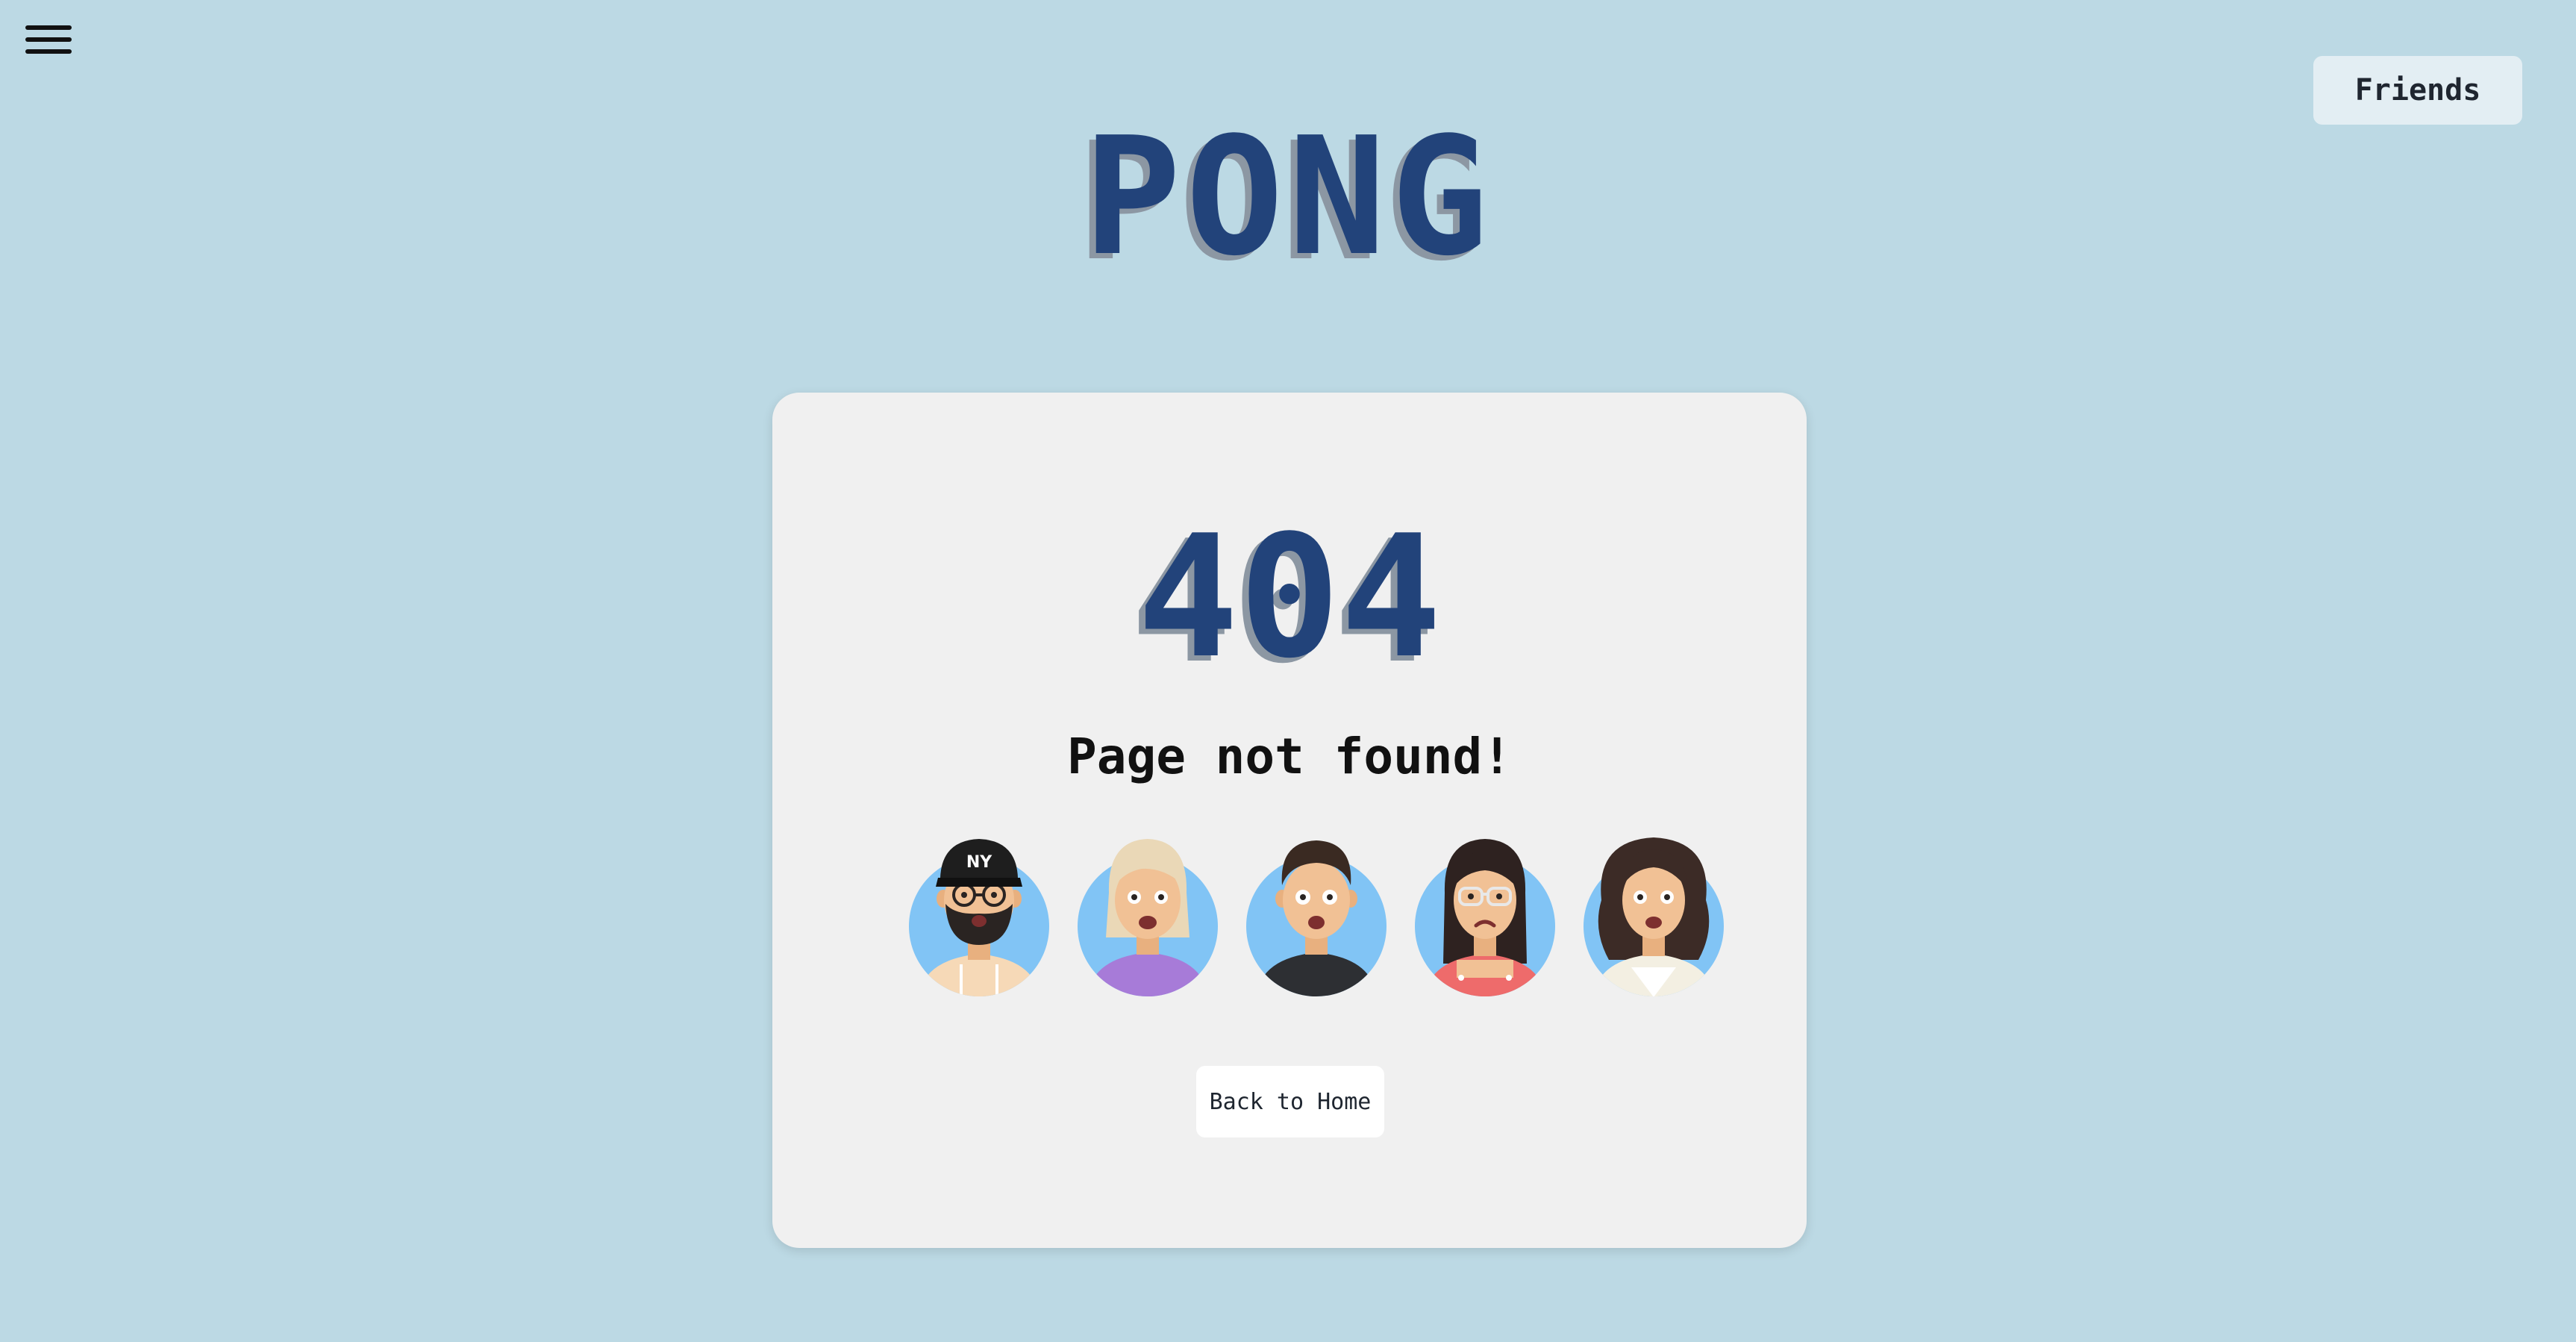 The image size is (2576, 1342). Describe the element at coordinates (979, 862) in the screenshot. I see `svg-text: NY` at that location.